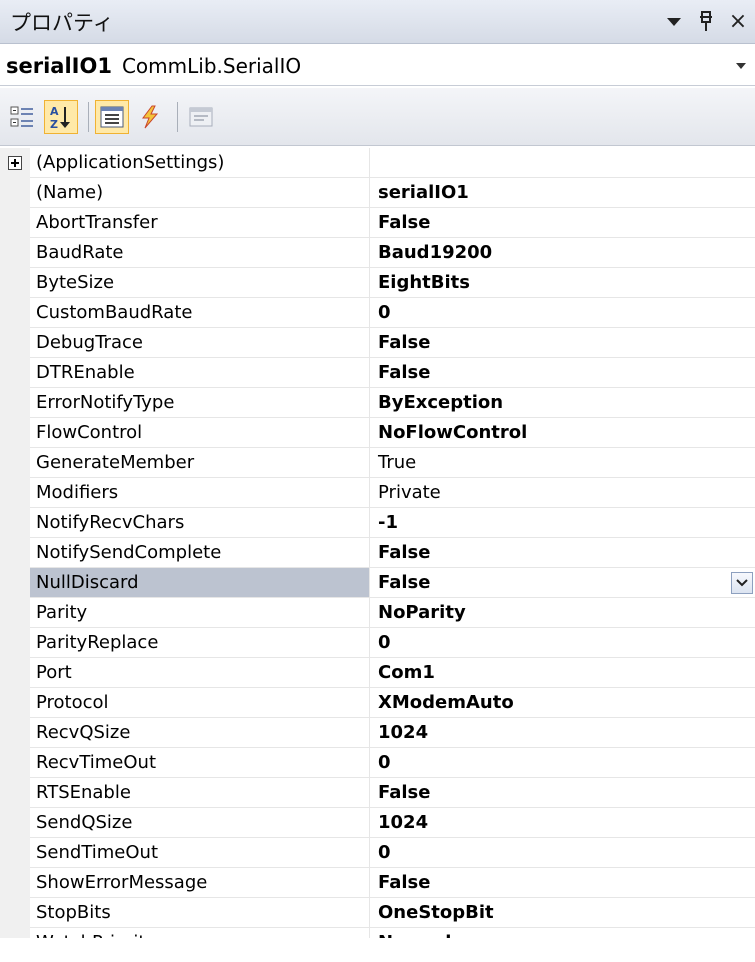  I want to click on property-name: NullDiscard, so click(200, 583).